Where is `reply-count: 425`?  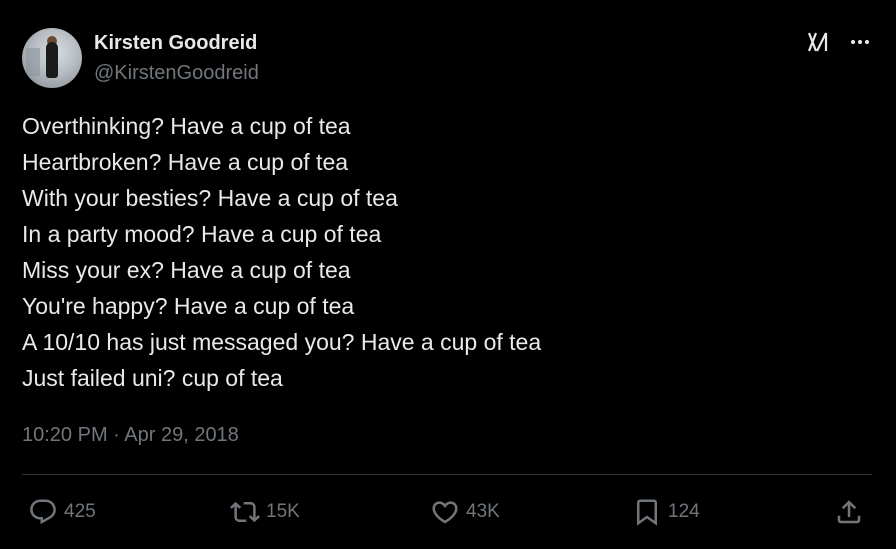 reply-count: 425 is located at coordinates (80, 511).